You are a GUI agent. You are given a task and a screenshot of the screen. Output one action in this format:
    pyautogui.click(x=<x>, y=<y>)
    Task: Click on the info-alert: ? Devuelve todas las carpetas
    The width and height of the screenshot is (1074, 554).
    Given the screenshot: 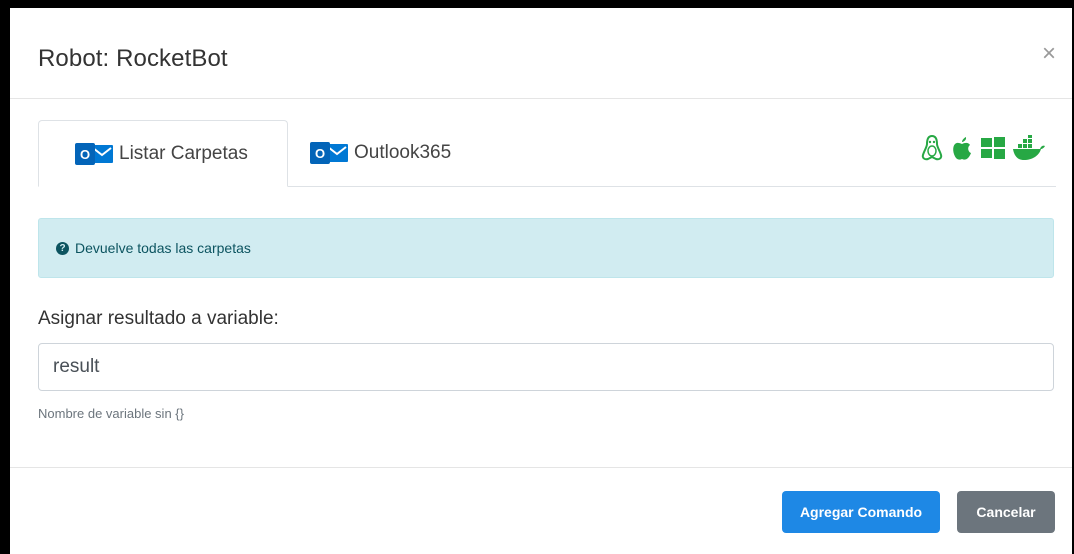 What is the action you would take?
    pyautogui.click(x=546, y=248)
    